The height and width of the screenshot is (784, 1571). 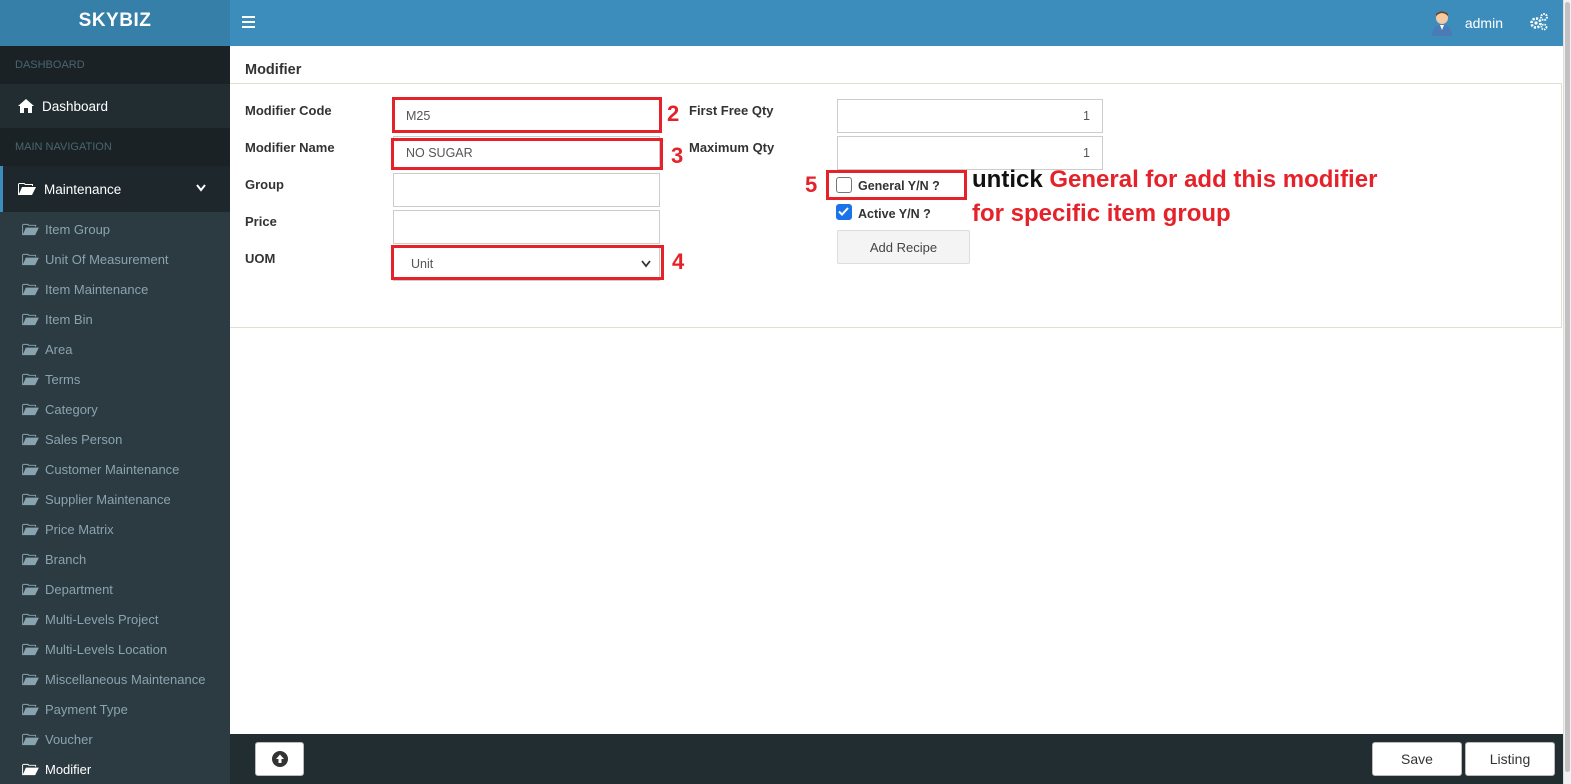 What do you see at coordinates (115, 229) in the screenshot?
I see `sidebar-item-item-group: Item Group` at bounding box center [115, 229].